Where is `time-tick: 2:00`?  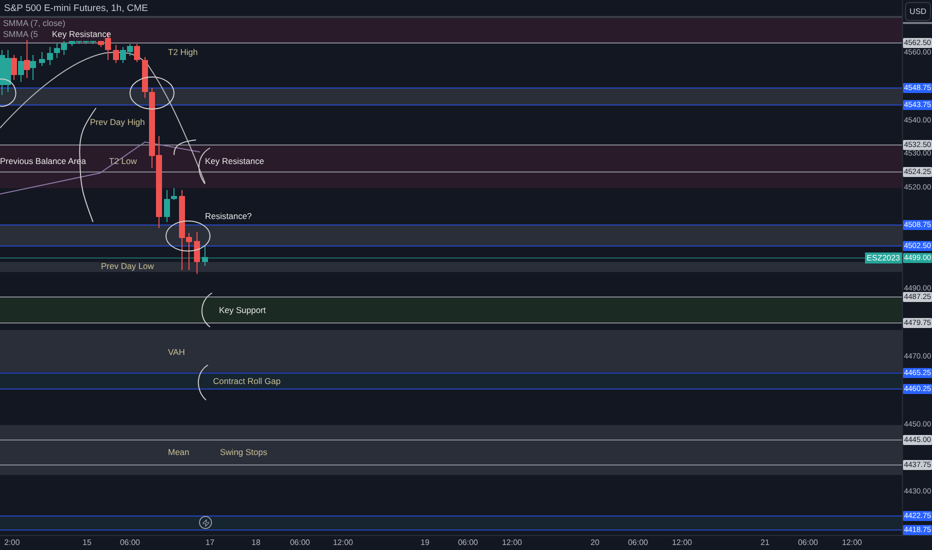
time-tick: 2:00 is located at coordinates (12, 543).